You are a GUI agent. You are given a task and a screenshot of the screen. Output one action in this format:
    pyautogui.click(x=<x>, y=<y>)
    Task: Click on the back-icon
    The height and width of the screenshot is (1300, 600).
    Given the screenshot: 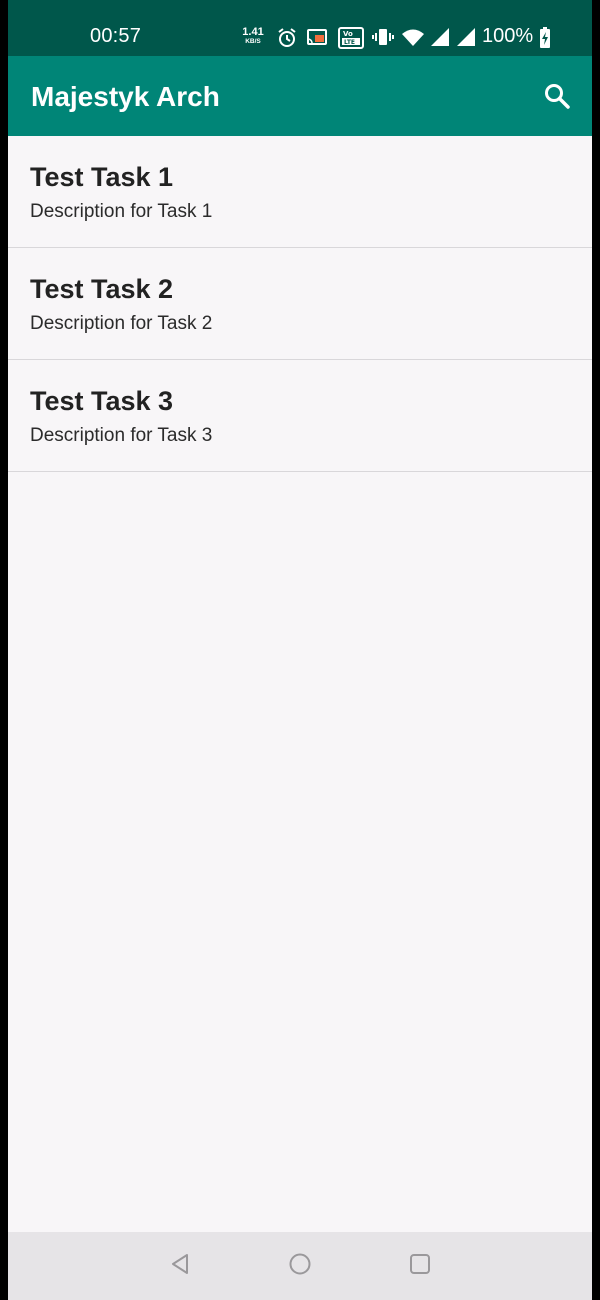 What is the action you would take?
    pyautogui.click(x=180, y=1266)
    